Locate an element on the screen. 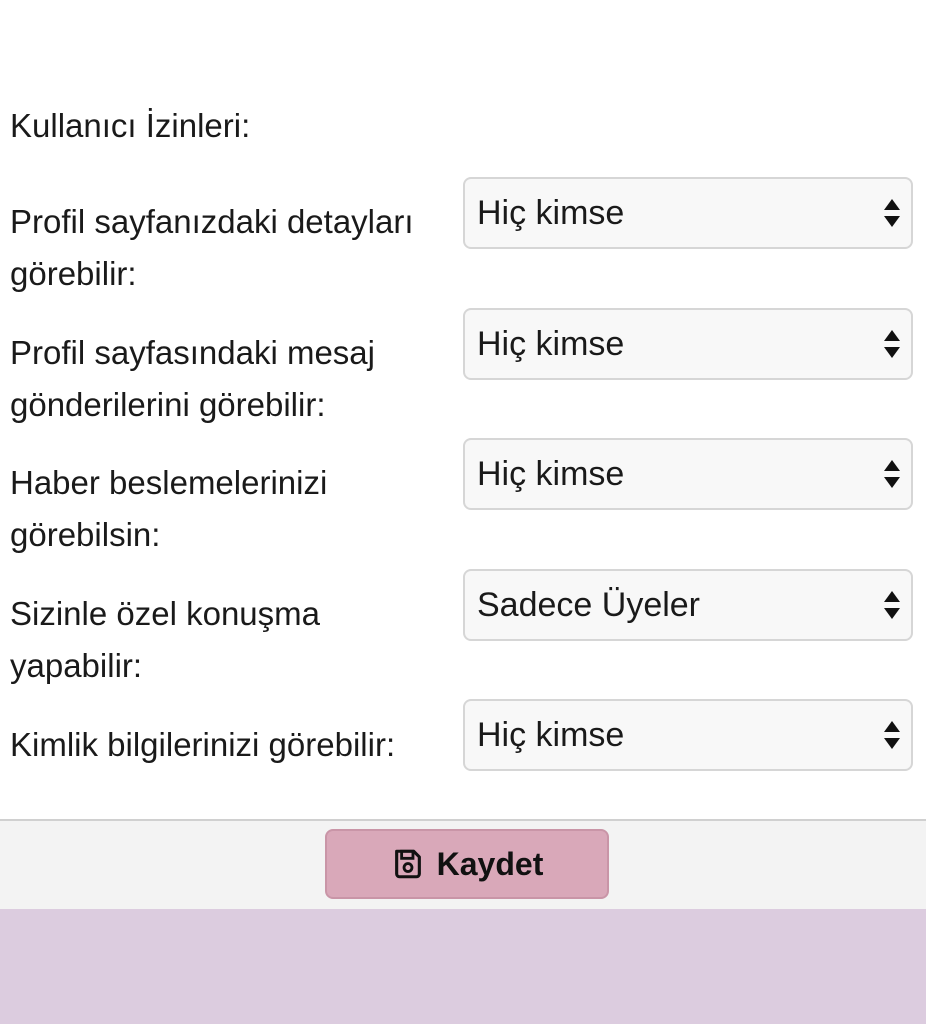 Image resolution: width=926 pixels, height=1024 pixels. permission-select-profile-details: Hiç kimse is located at coordinates (688, 213).